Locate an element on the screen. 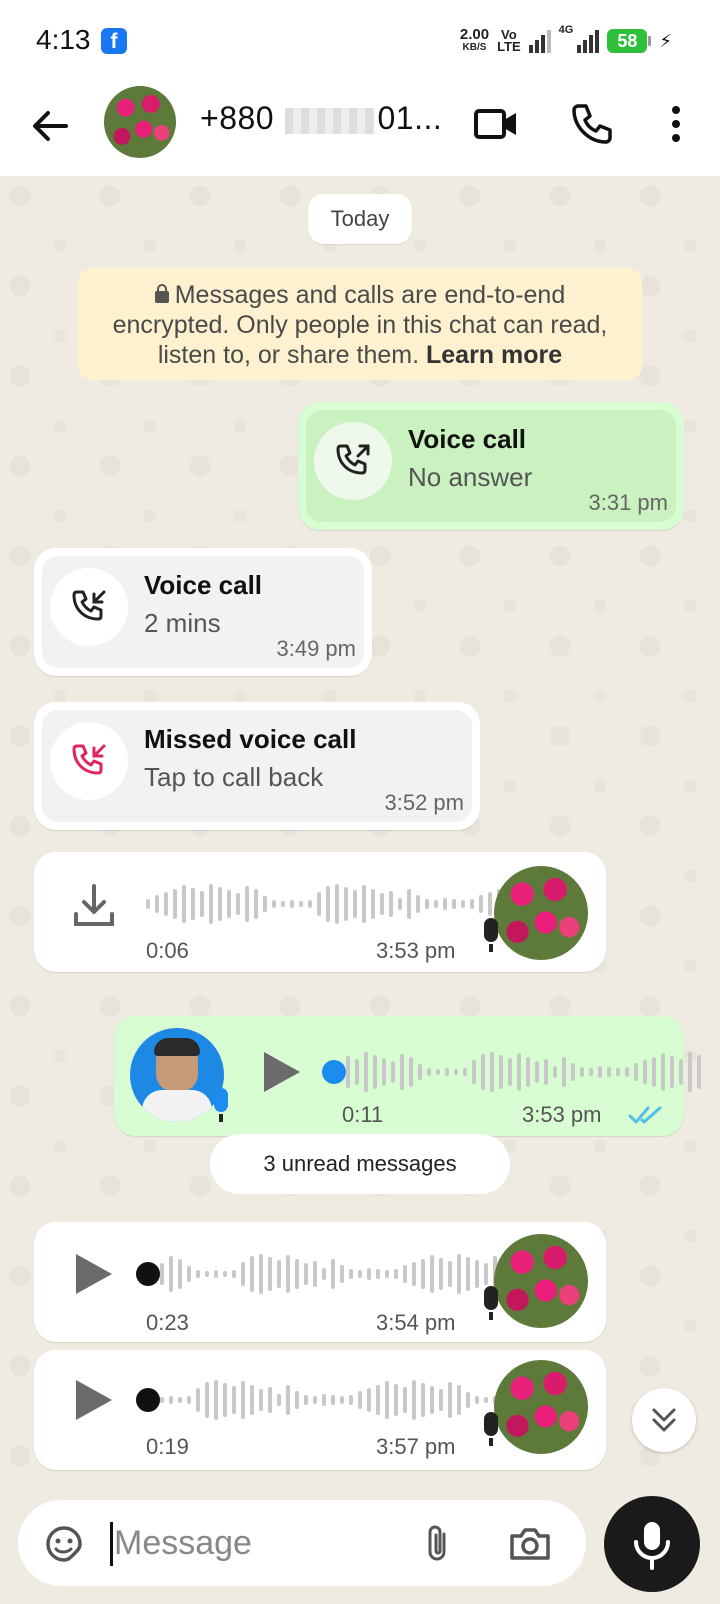 The height and width of the screenshot is (1604, 720). charging-icon: ⚡ is located at coordinates (665, 40).